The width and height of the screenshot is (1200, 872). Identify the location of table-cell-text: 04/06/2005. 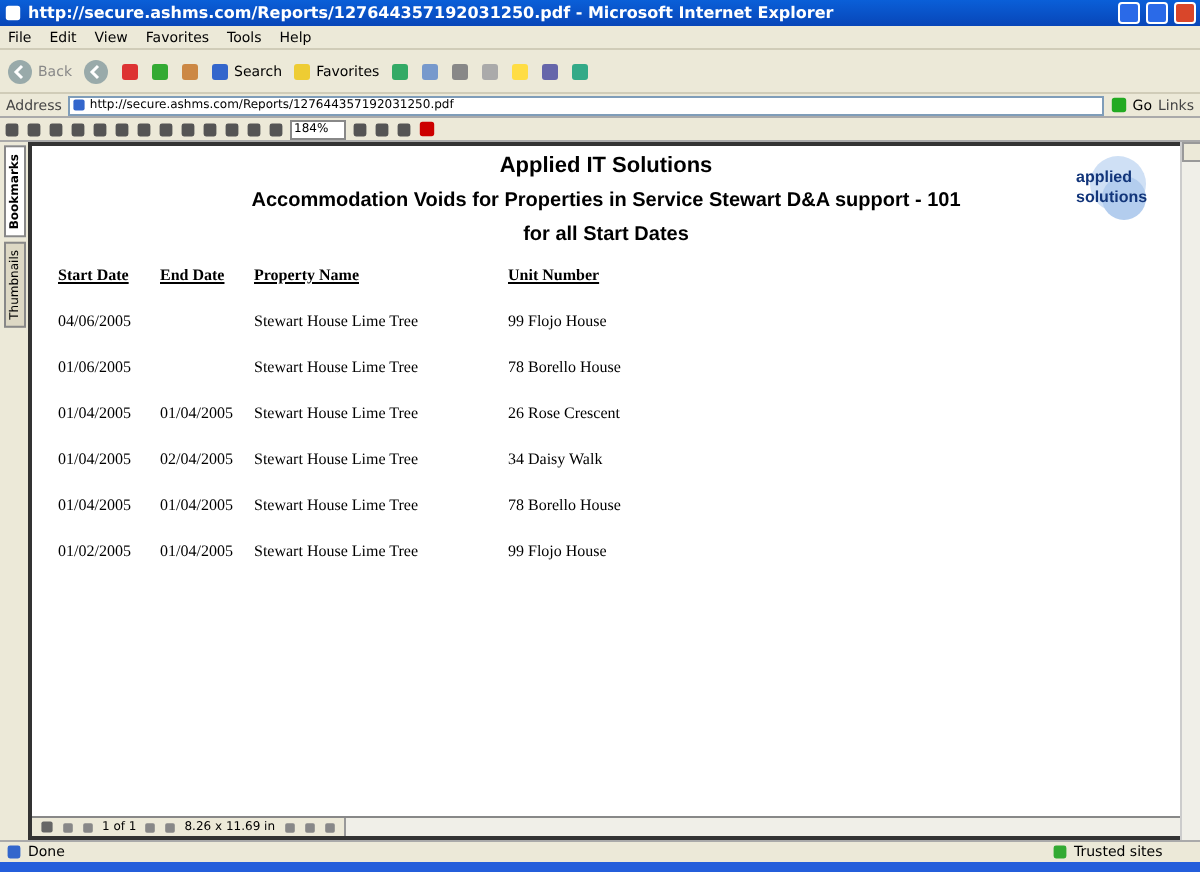
(95, 321).